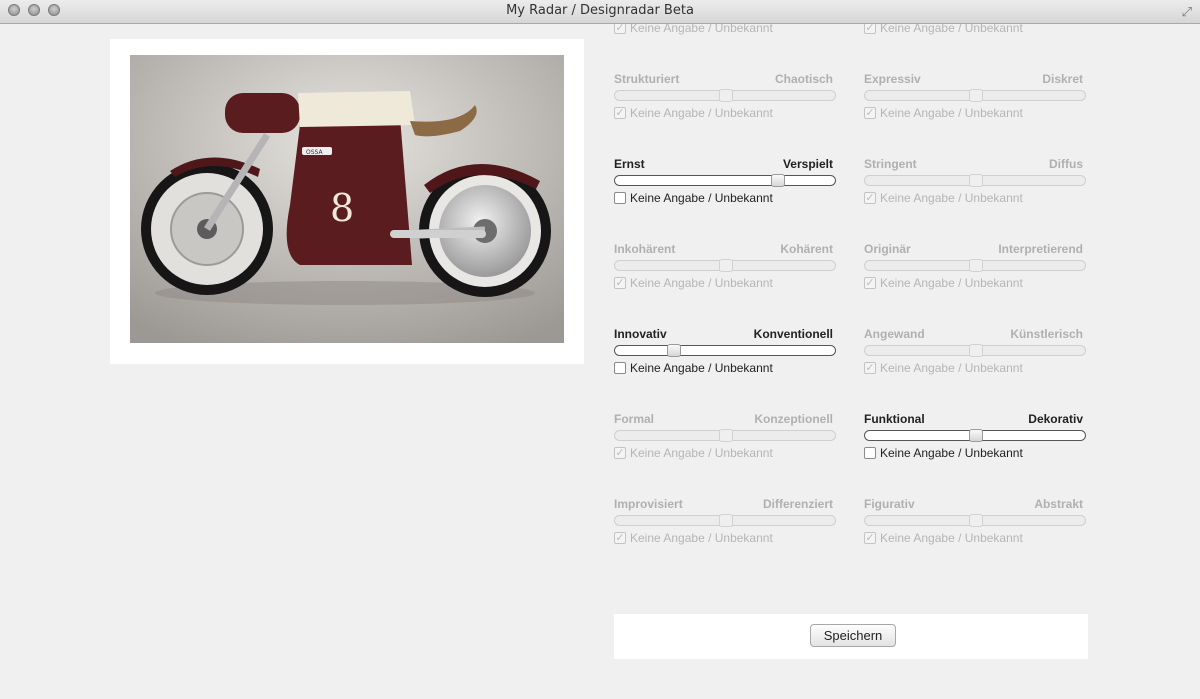 This screenshot has height=699, width=1200. What do you see at coordinates (806, 249) in the screenshot?
I see `slider-right-label: Kohärent` at bounding box center [806, 249].